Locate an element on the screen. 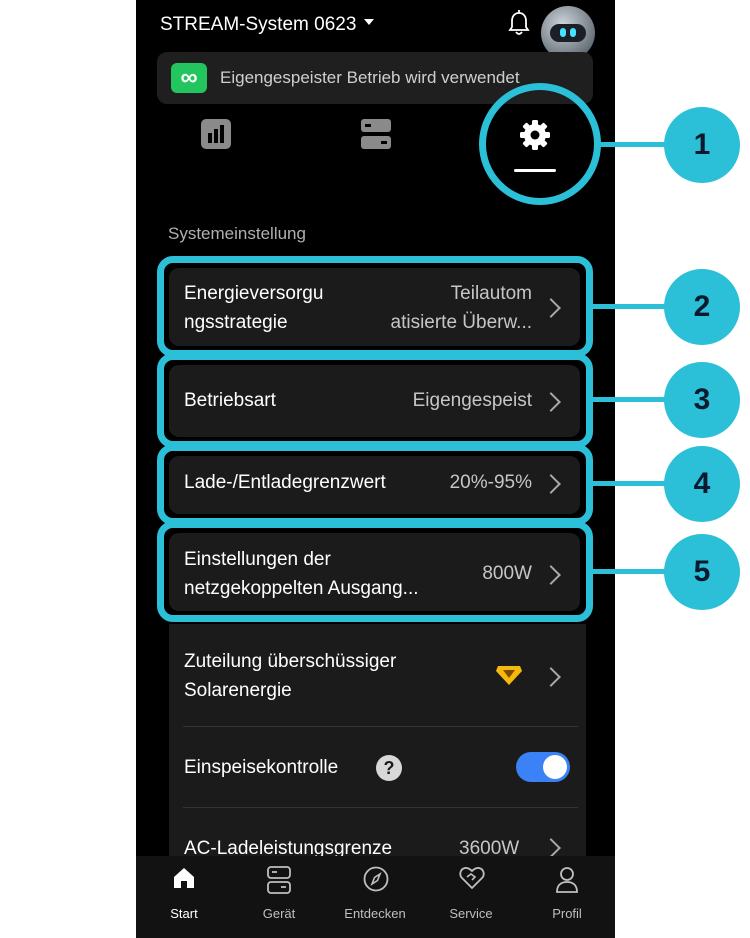 This screenshot has width=750, height=938. nav-label: Gerät is located at coordinates (279, 913).